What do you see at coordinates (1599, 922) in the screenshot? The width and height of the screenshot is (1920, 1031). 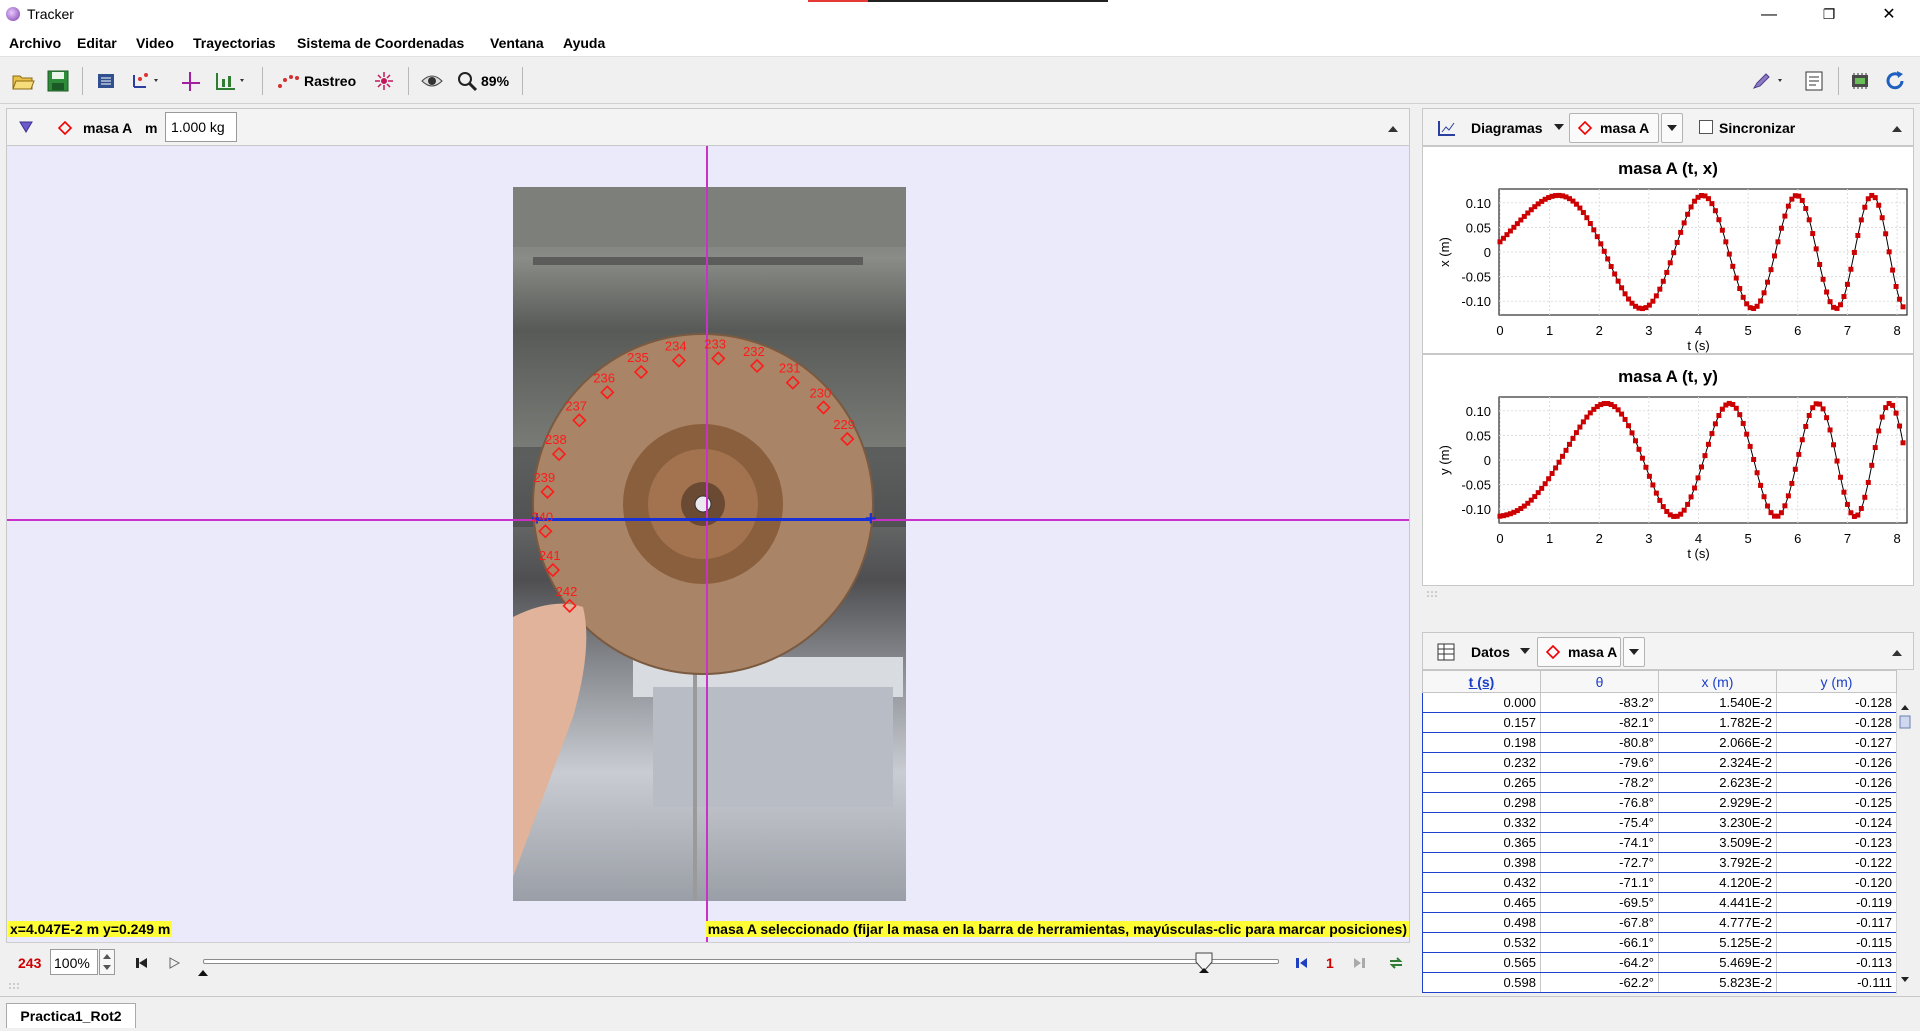 I see `table-cell: -67.8°` at bounding box center [1599, 922].